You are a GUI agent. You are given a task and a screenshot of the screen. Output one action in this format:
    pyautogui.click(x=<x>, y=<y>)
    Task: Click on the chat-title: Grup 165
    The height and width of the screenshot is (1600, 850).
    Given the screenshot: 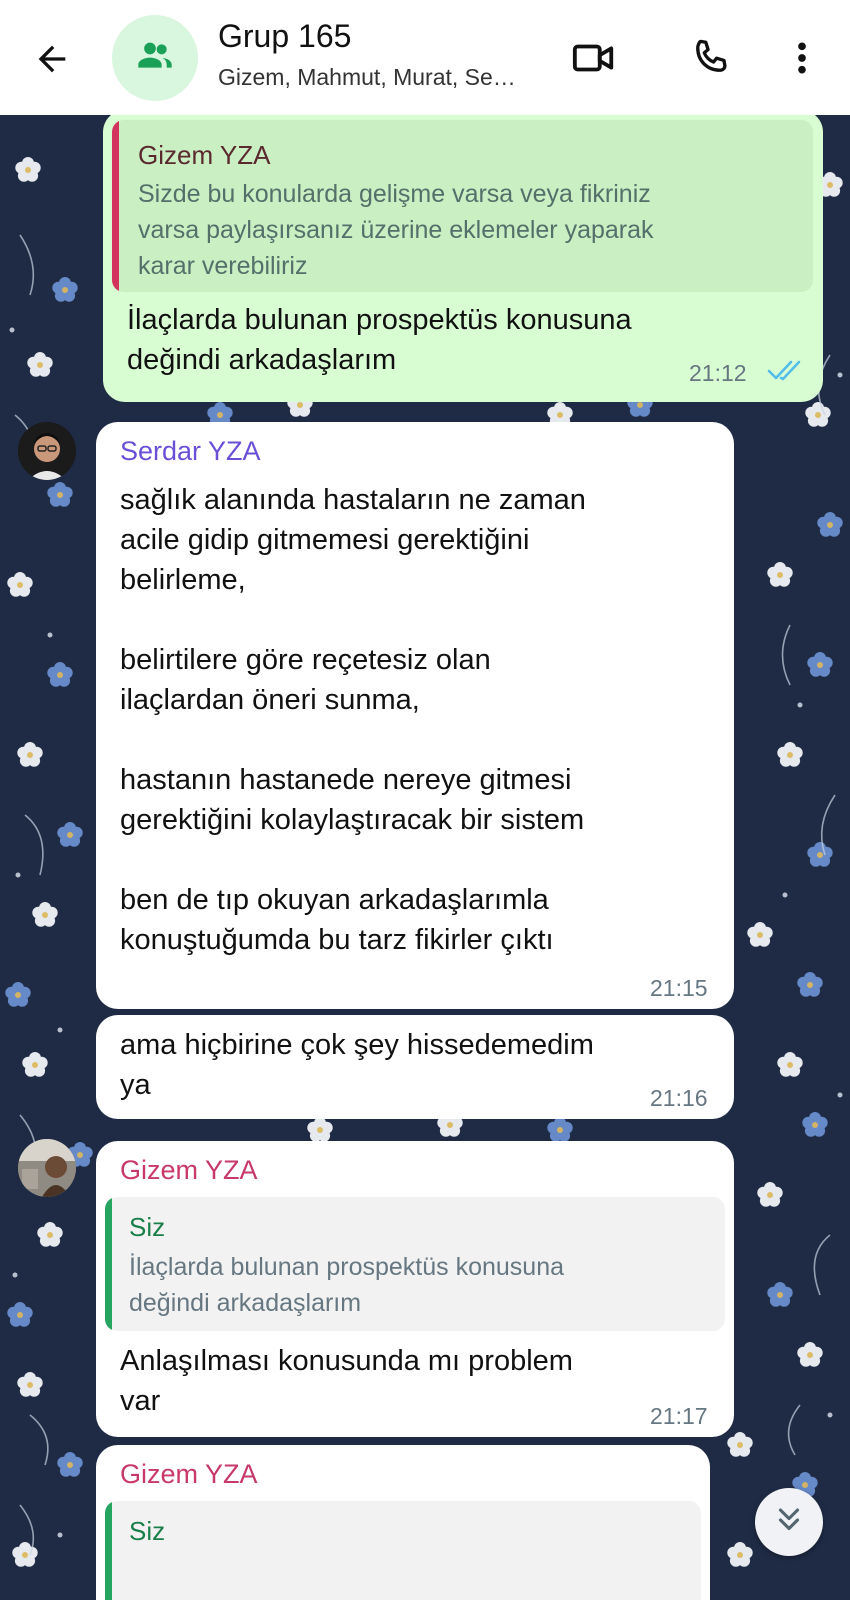 What is the action you would take?
    pyautogui.click(x=284, y=36)
    